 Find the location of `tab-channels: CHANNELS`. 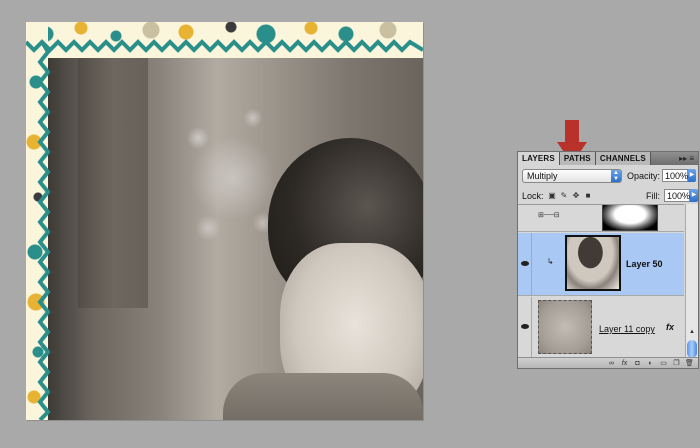

tab-channels: CHANNELS is located at coordinates (623, 158).